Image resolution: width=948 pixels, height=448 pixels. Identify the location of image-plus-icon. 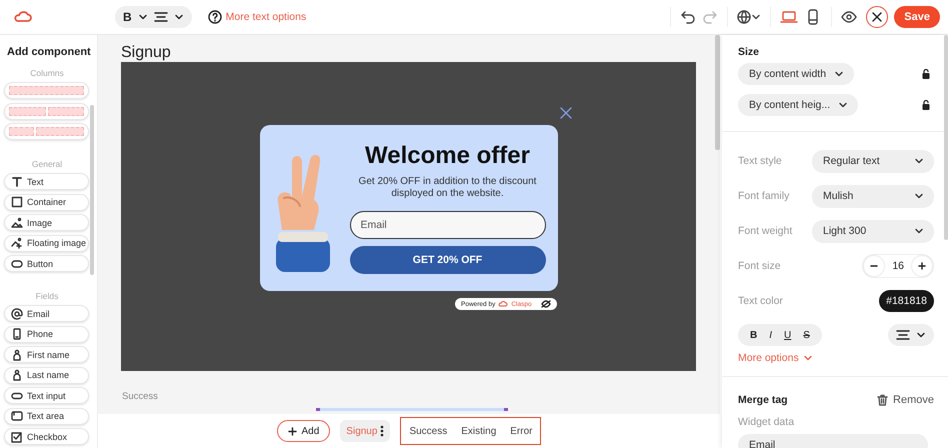
(17, 243).